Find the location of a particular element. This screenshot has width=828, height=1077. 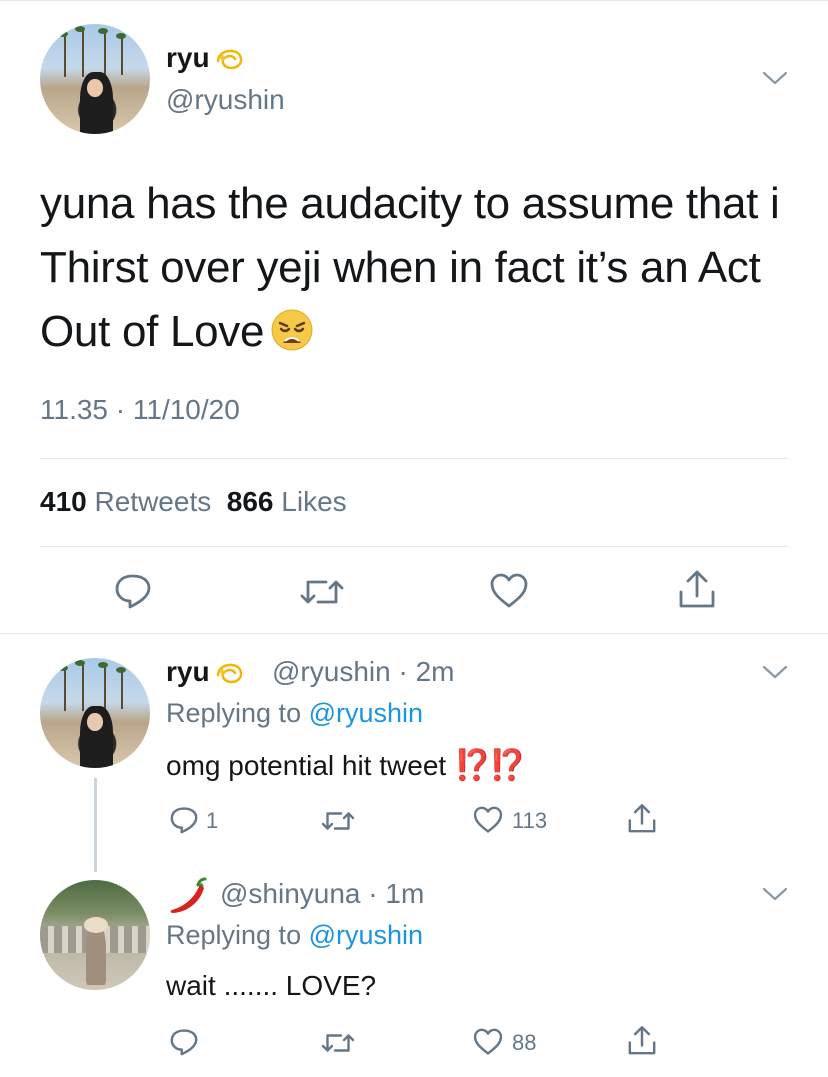

retweets-stat: 410 Retweets is located at coordinates (125, 501).